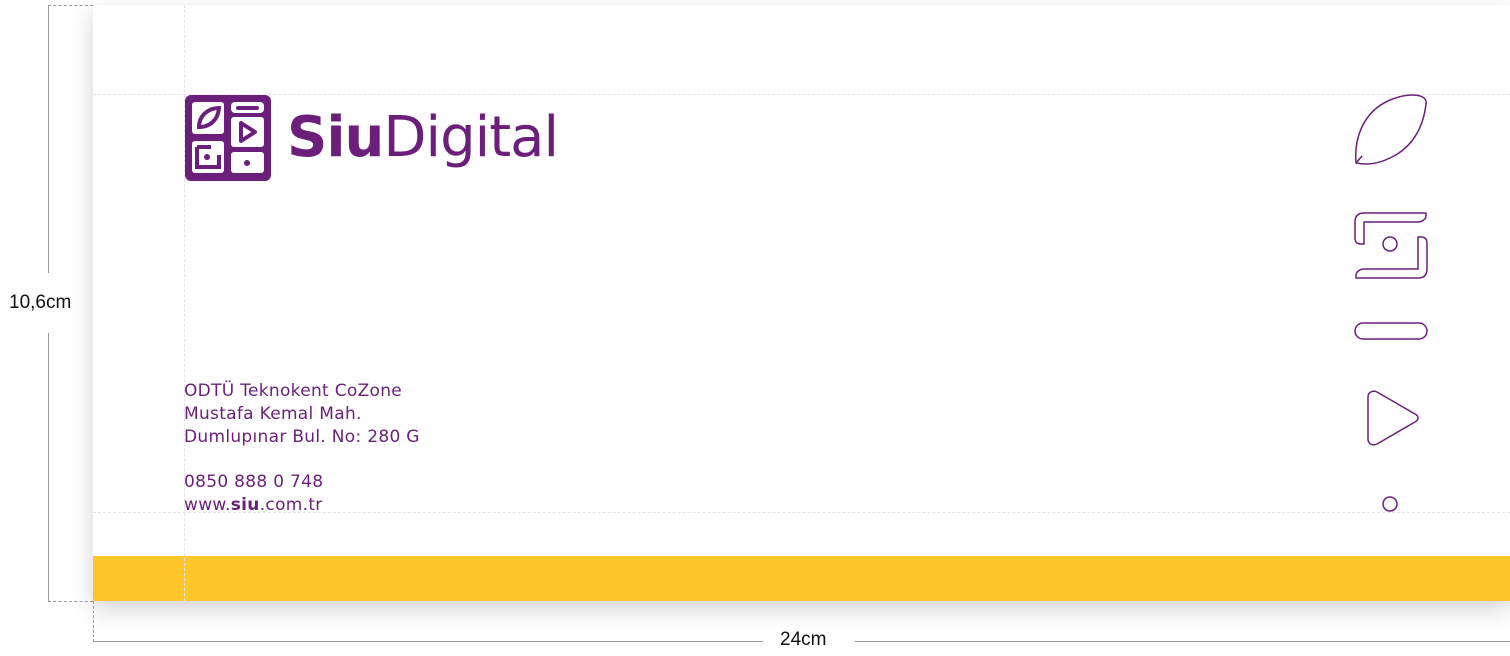 Image resolution: width=1510 pixels, height=656 pixels. Describe the element at coordinates (471, 137) in the screenshot. I see `logo-regular-text: Digital` at that location.